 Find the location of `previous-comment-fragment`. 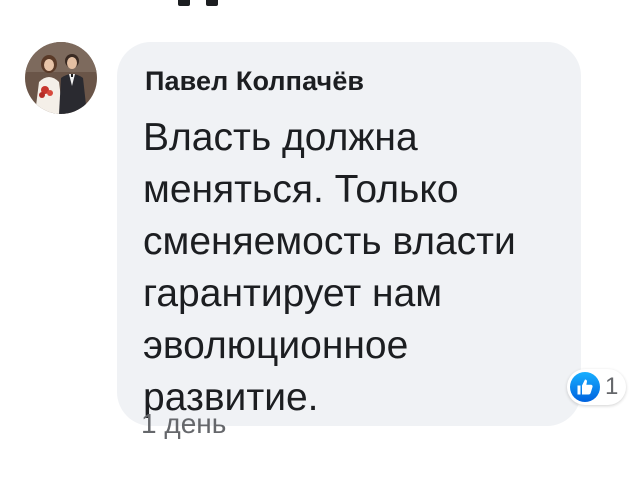

previous-comment-fragment is located at coordinates (203, 3).